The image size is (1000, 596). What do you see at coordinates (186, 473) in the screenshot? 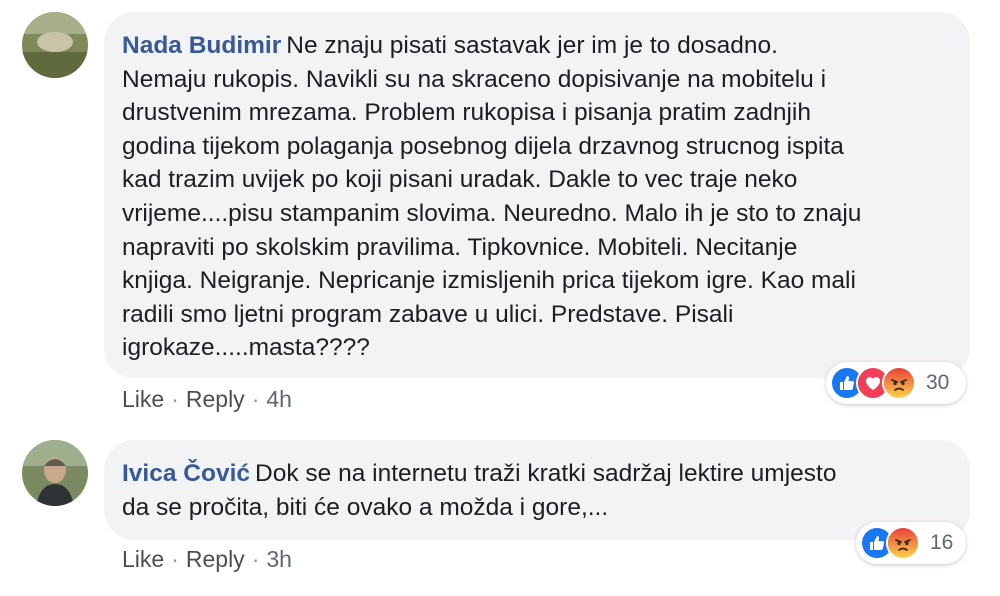
I see `comment-author: Ivica Čović` at bounding box center [186, 473].